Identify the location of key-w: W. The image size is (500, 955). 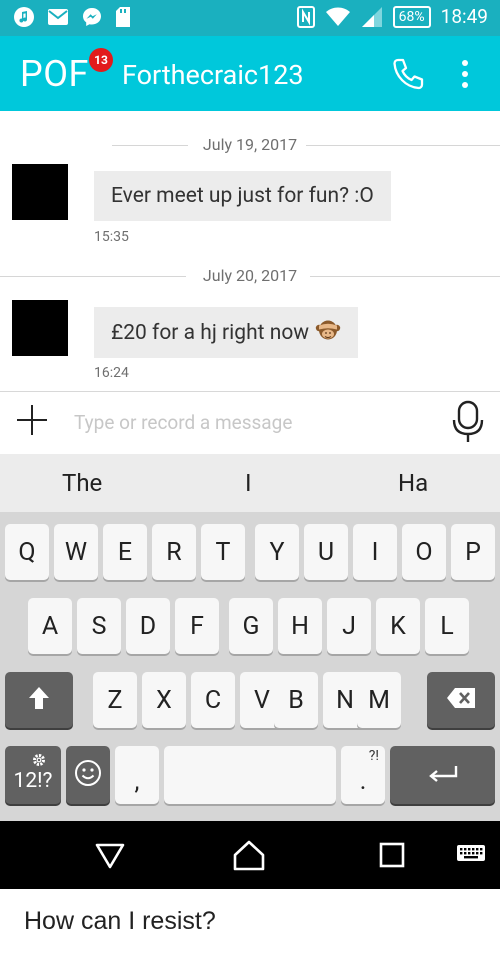
(76, 552).